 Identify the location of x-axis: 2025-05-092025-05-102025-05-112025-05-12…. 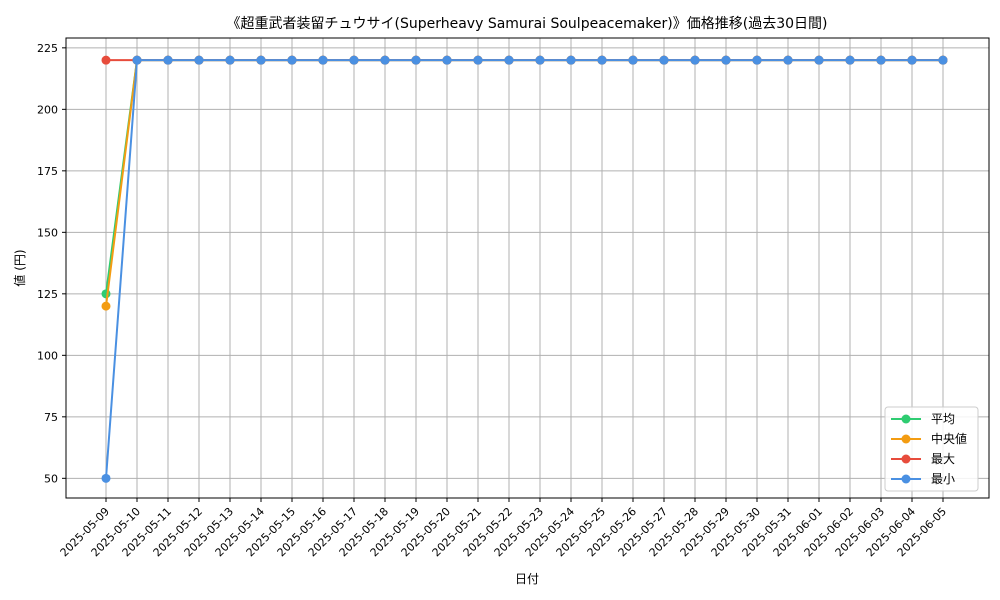
(503, 528).